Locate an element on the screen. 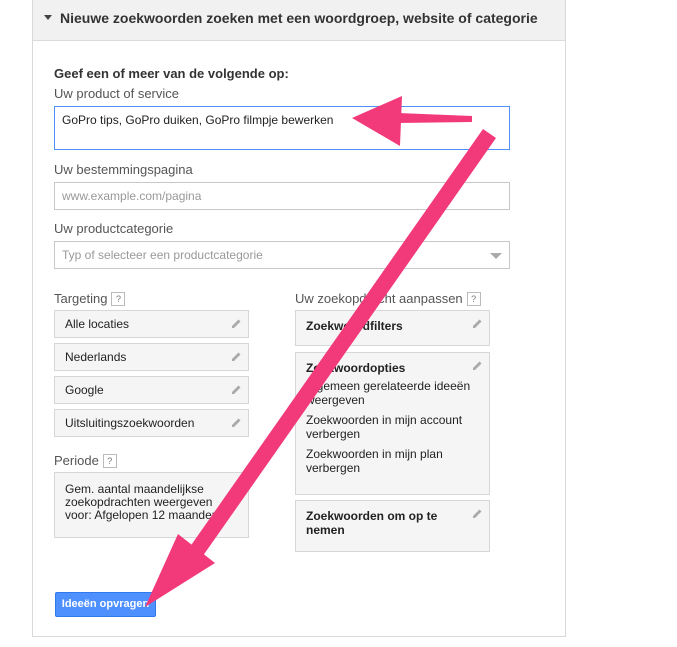 This screenshot has height=647, width=677. periode-label: Periode? is located at coordinates (85, 460).